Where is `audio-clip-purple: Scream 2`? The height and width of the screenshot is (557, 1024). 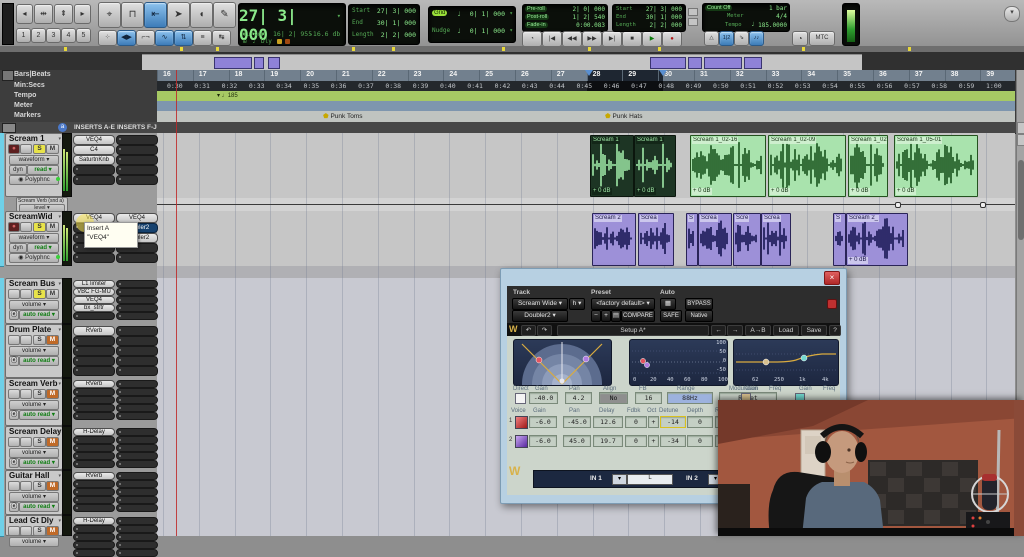
audio-clip-purple: Scream 2 is located at coordinates (614, 239).